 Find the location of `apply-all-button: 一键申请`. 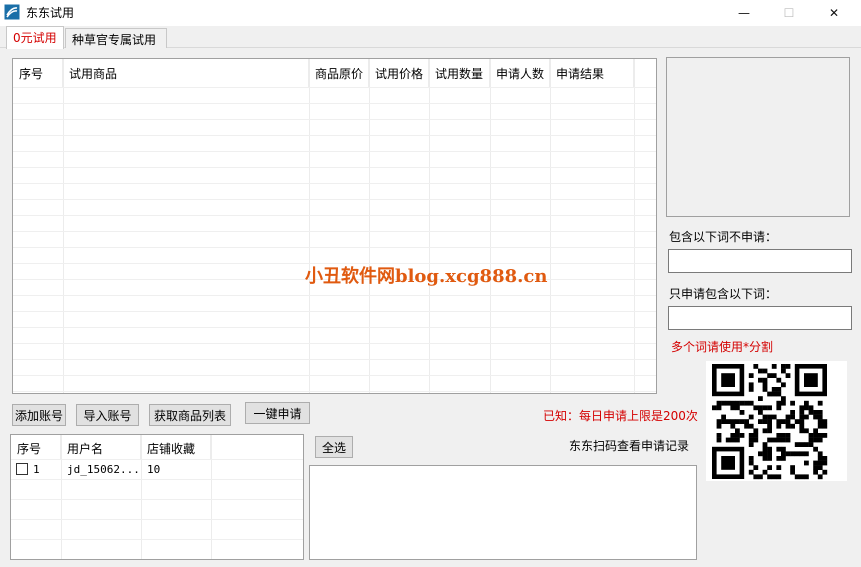

apply-all-button: 一键申请 is located at coordinates (277, 413).